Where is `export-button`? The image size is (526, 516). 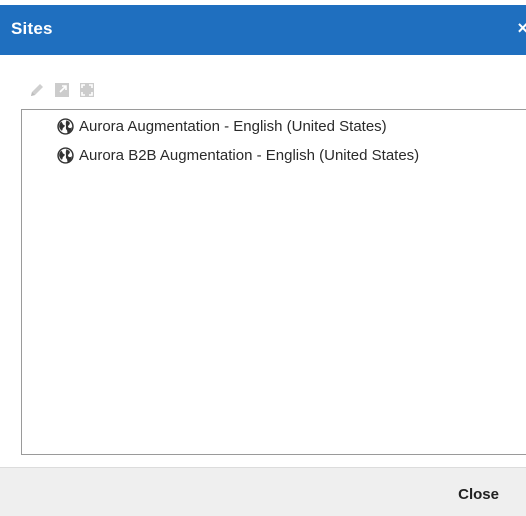
export-button is located at coordinates (62, 90).